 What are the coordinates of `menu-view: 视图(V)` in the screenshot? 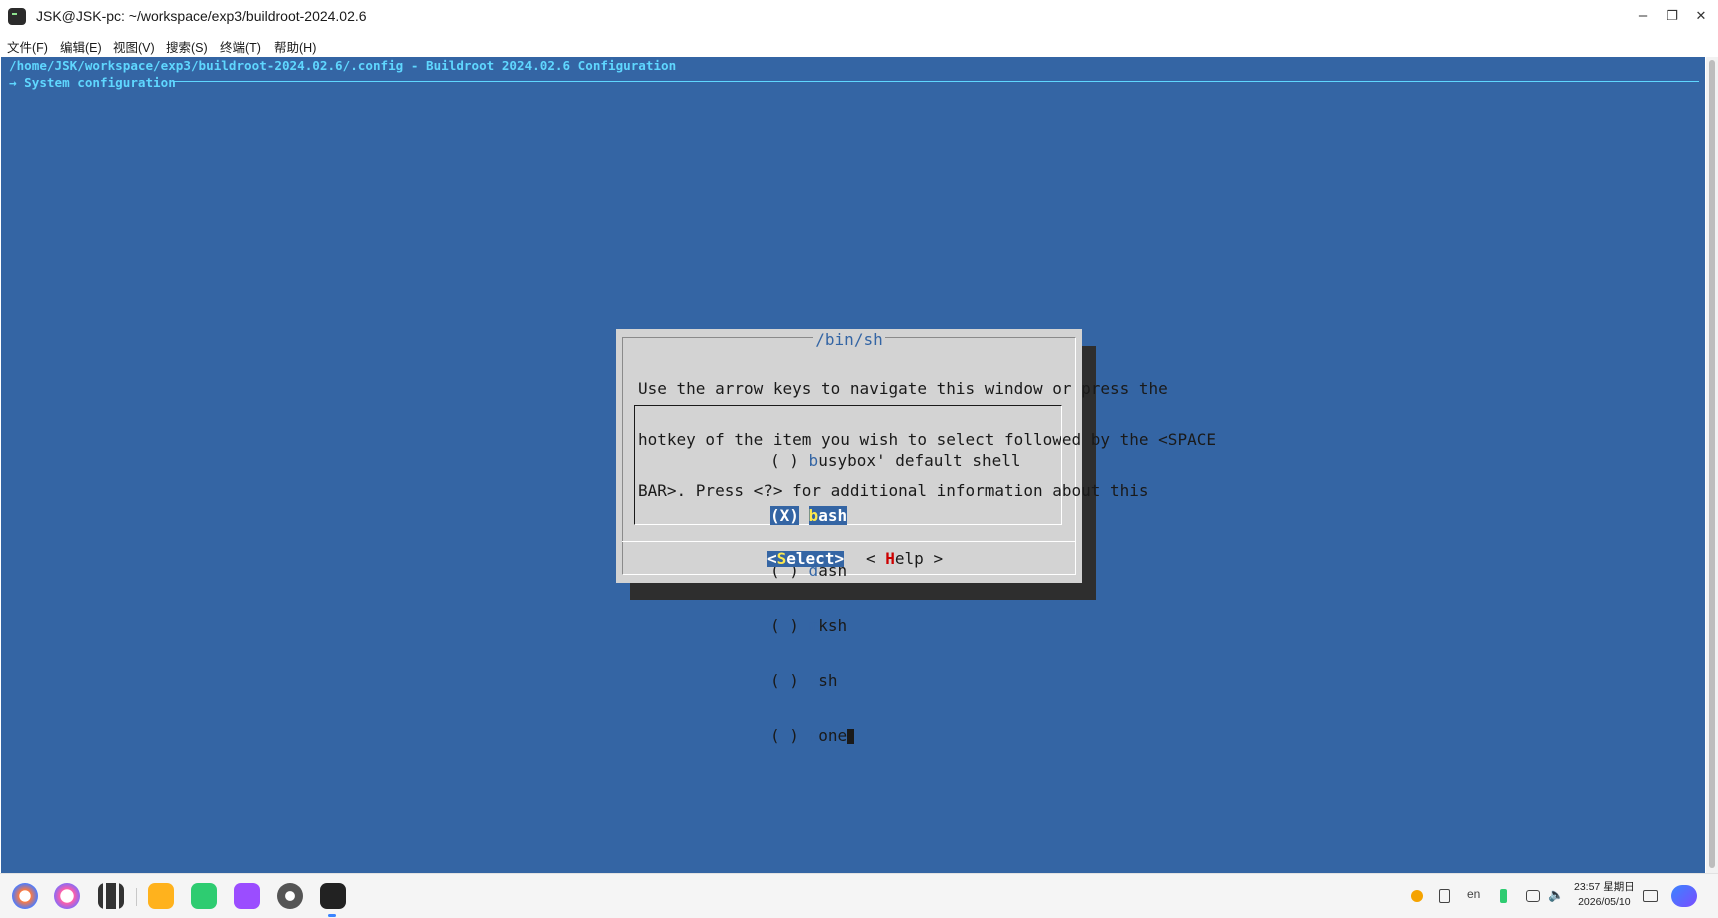 It's located at (134, 46).